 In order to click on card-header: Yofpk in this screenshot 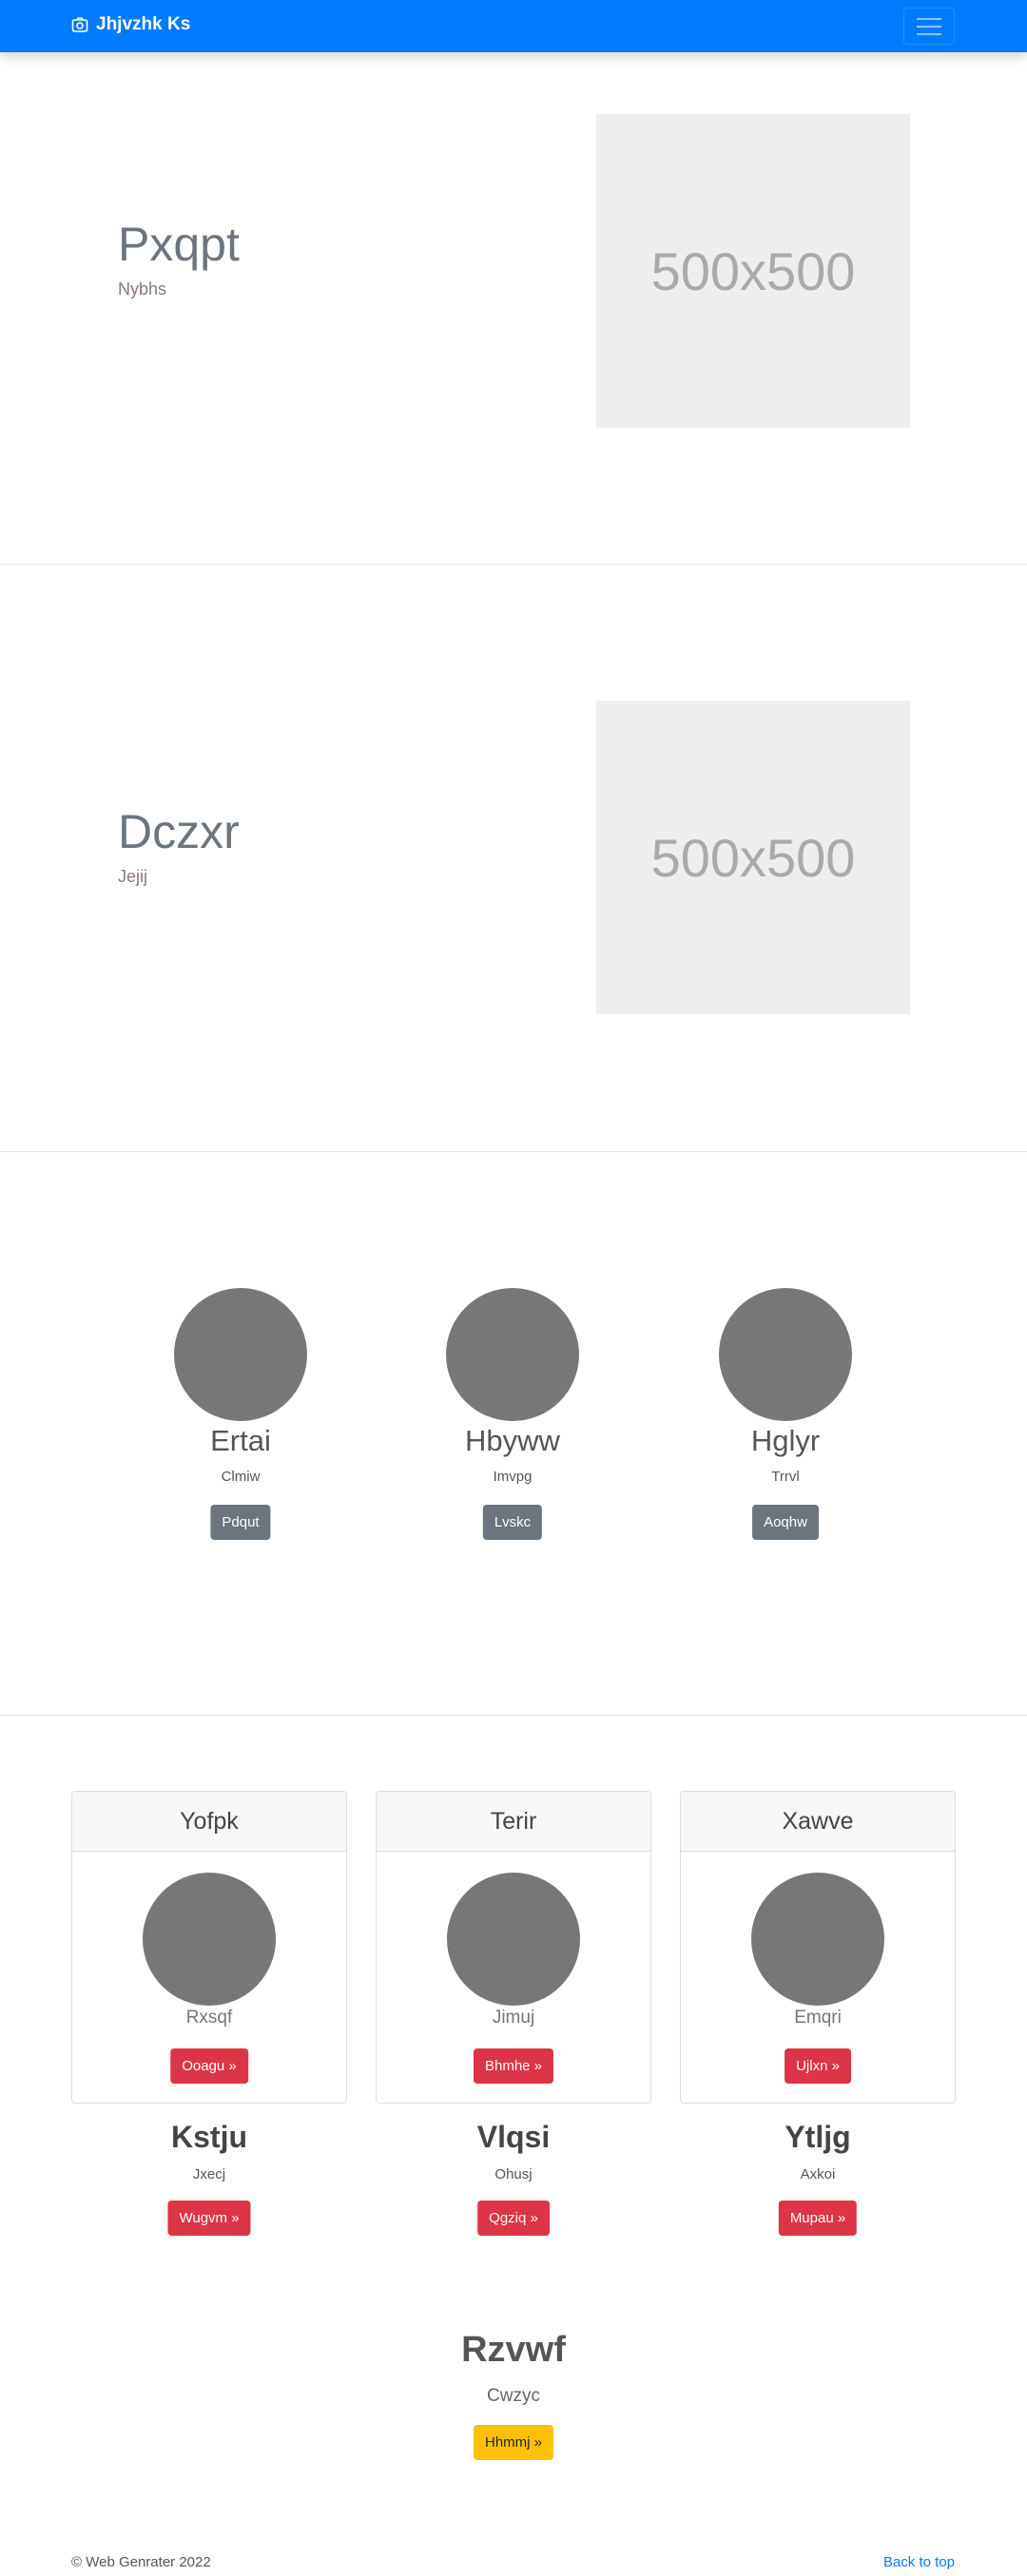, I will do `click(209, 1822)`.